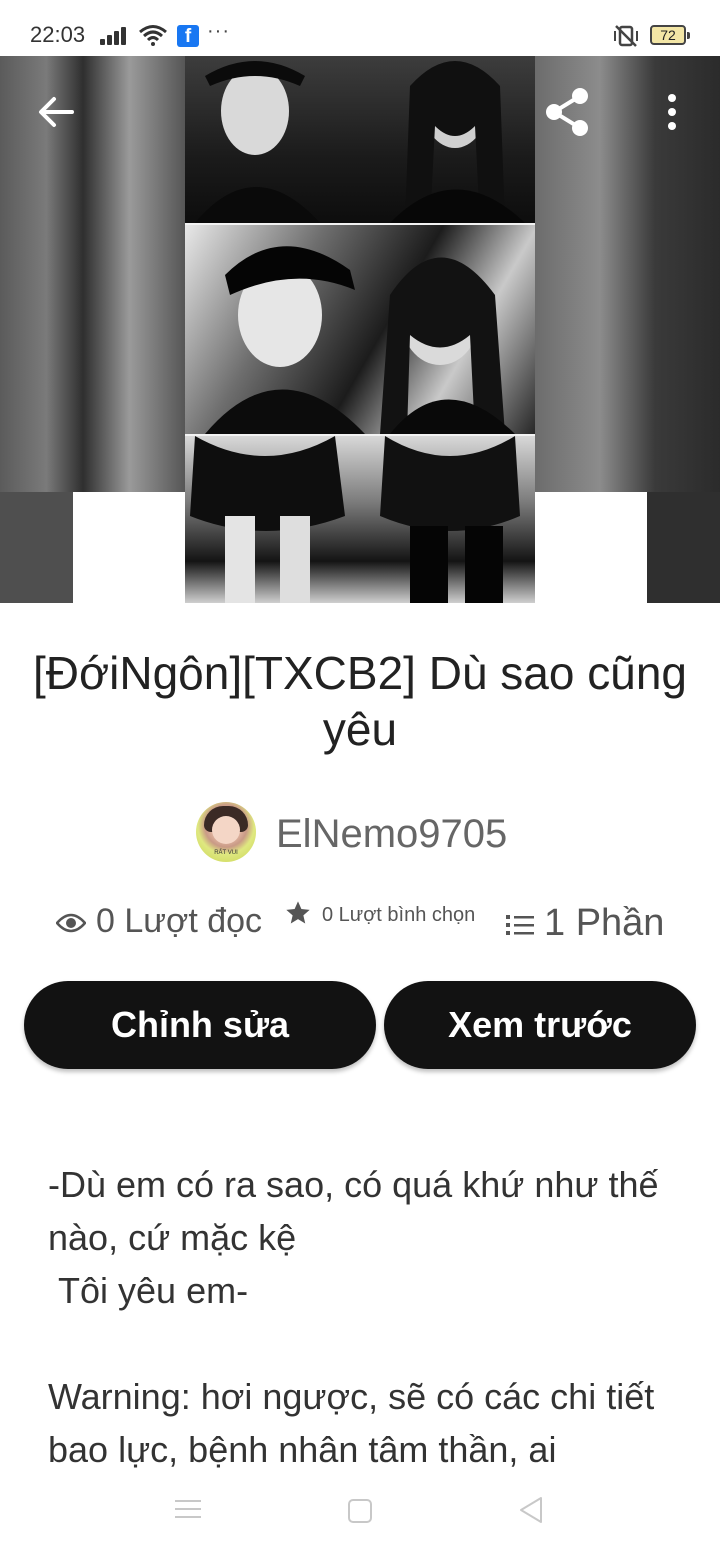  What do you see at coordinates (36, 547) in the screenshot?
I see `cover-blur-left-strip` at bounding box center [36, 547].